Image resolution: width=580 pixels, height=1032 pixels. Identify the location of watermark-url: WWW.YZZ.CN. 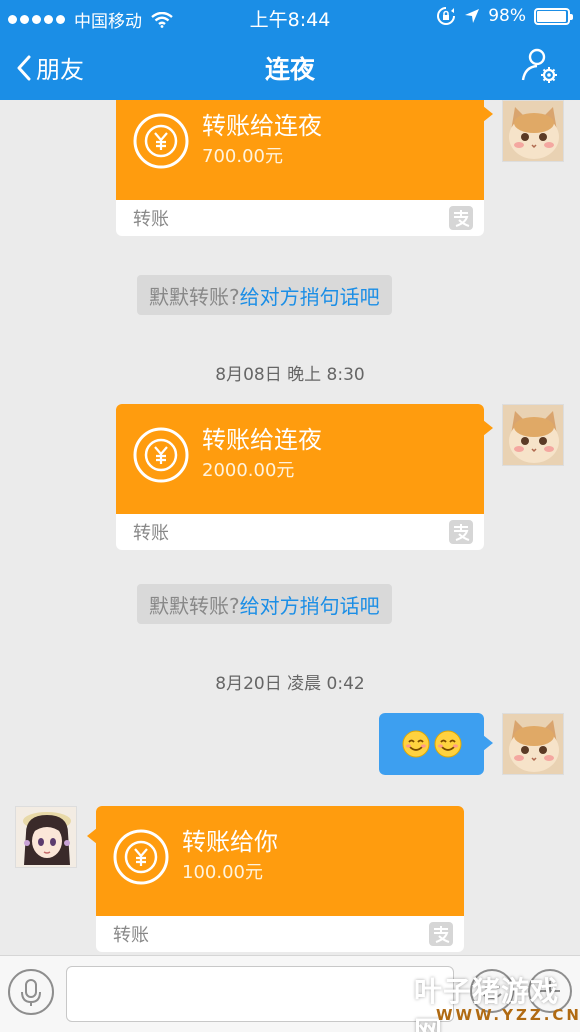
(508, 1015).